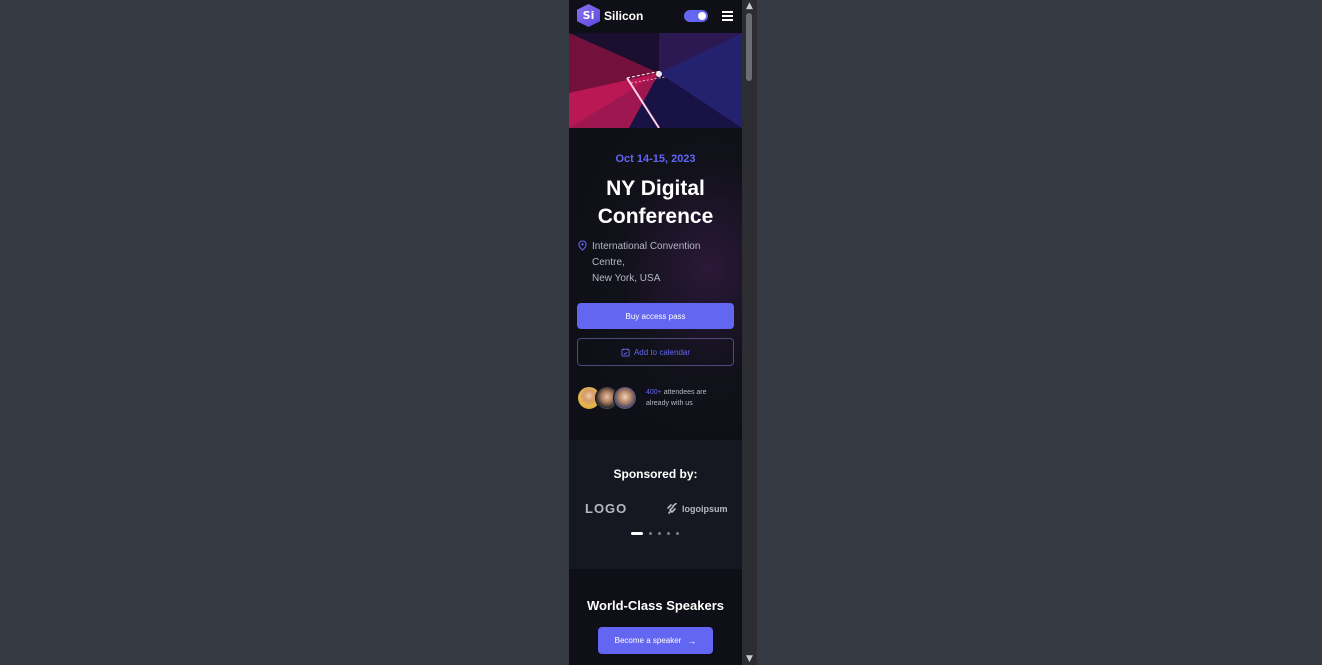 The height and width of the screenshot is (665, 1322). What do you see at coordinates (655, 16) in the screenshot?
I see `navbar: Si Silicon` at bounding box center [655, 16].